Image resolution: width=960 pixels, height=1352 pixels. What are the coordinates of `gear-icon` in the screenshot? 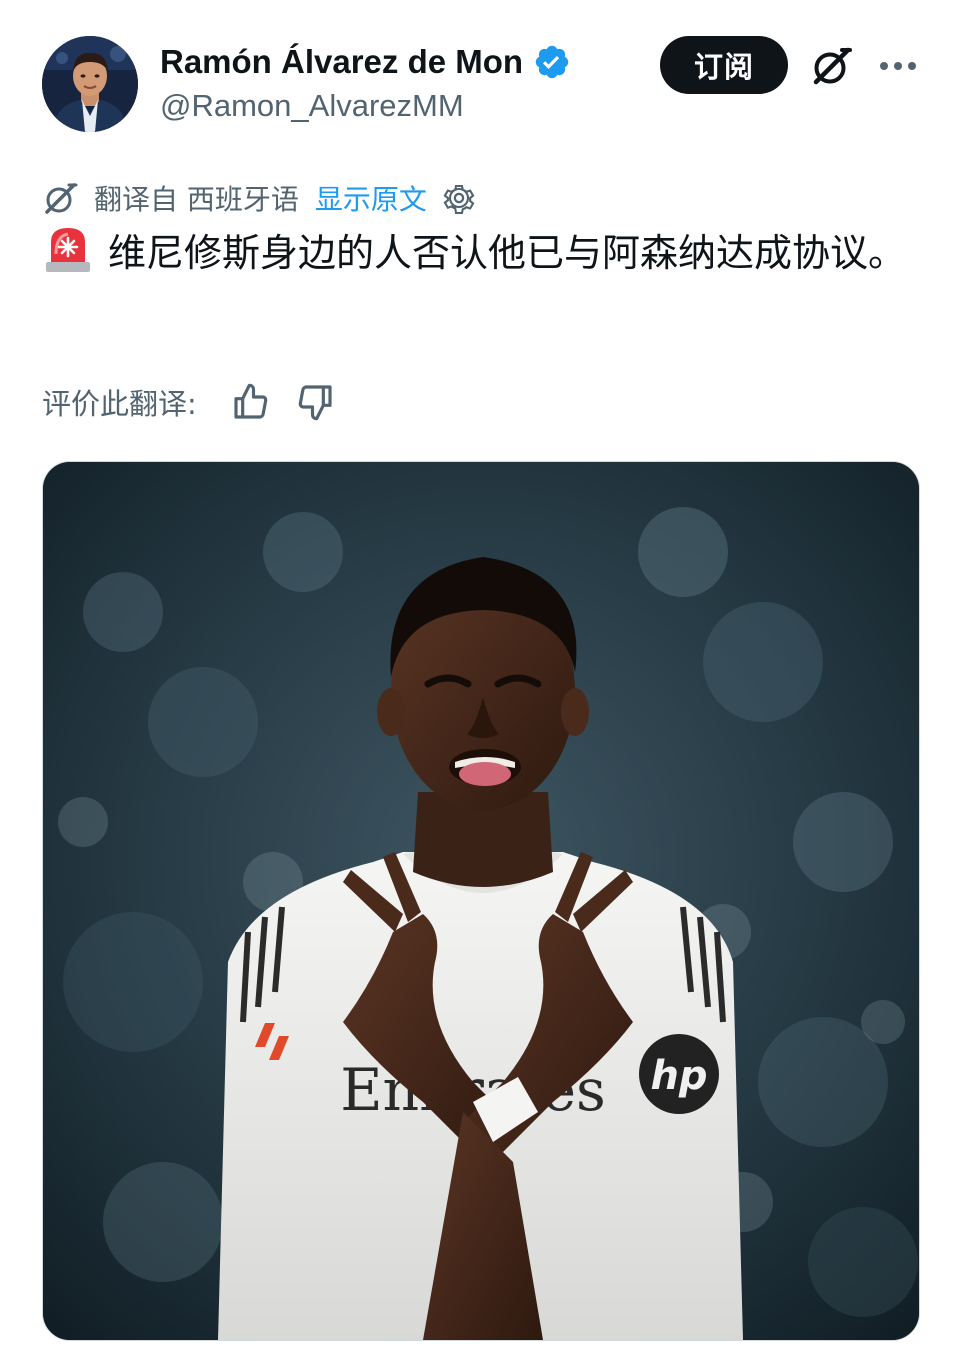 It's located at (459, 198).